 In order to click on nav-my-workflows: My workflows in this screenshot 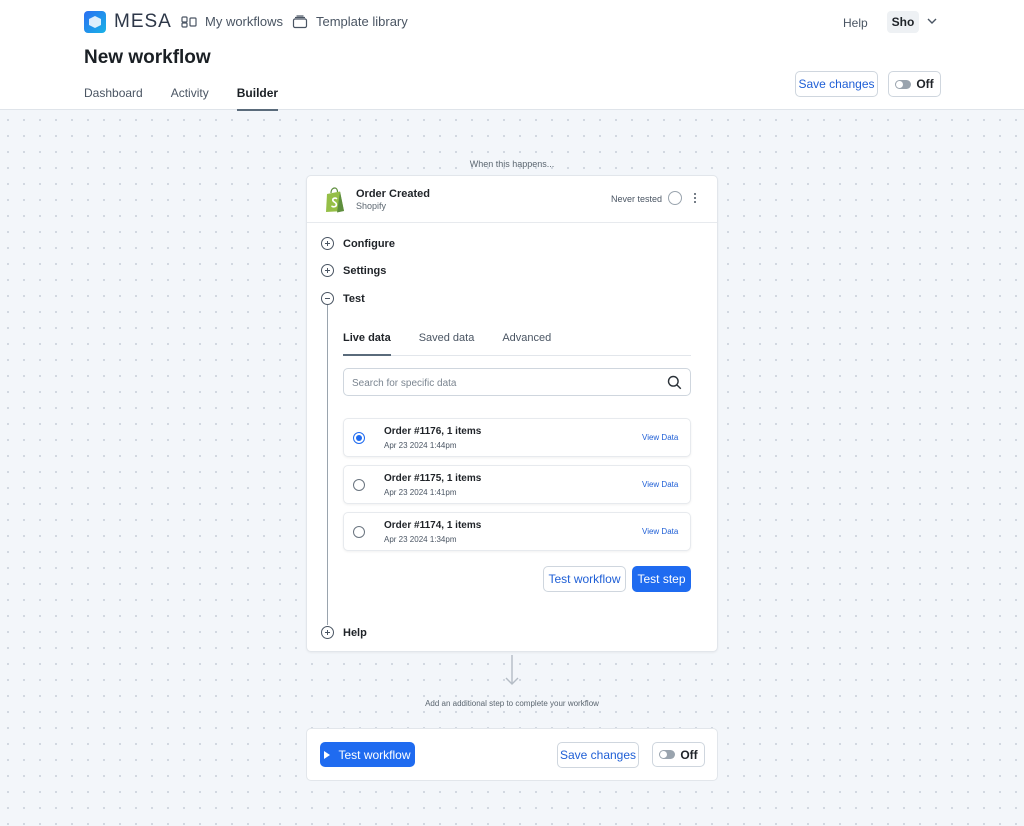, I will do `click(232, 21)`.